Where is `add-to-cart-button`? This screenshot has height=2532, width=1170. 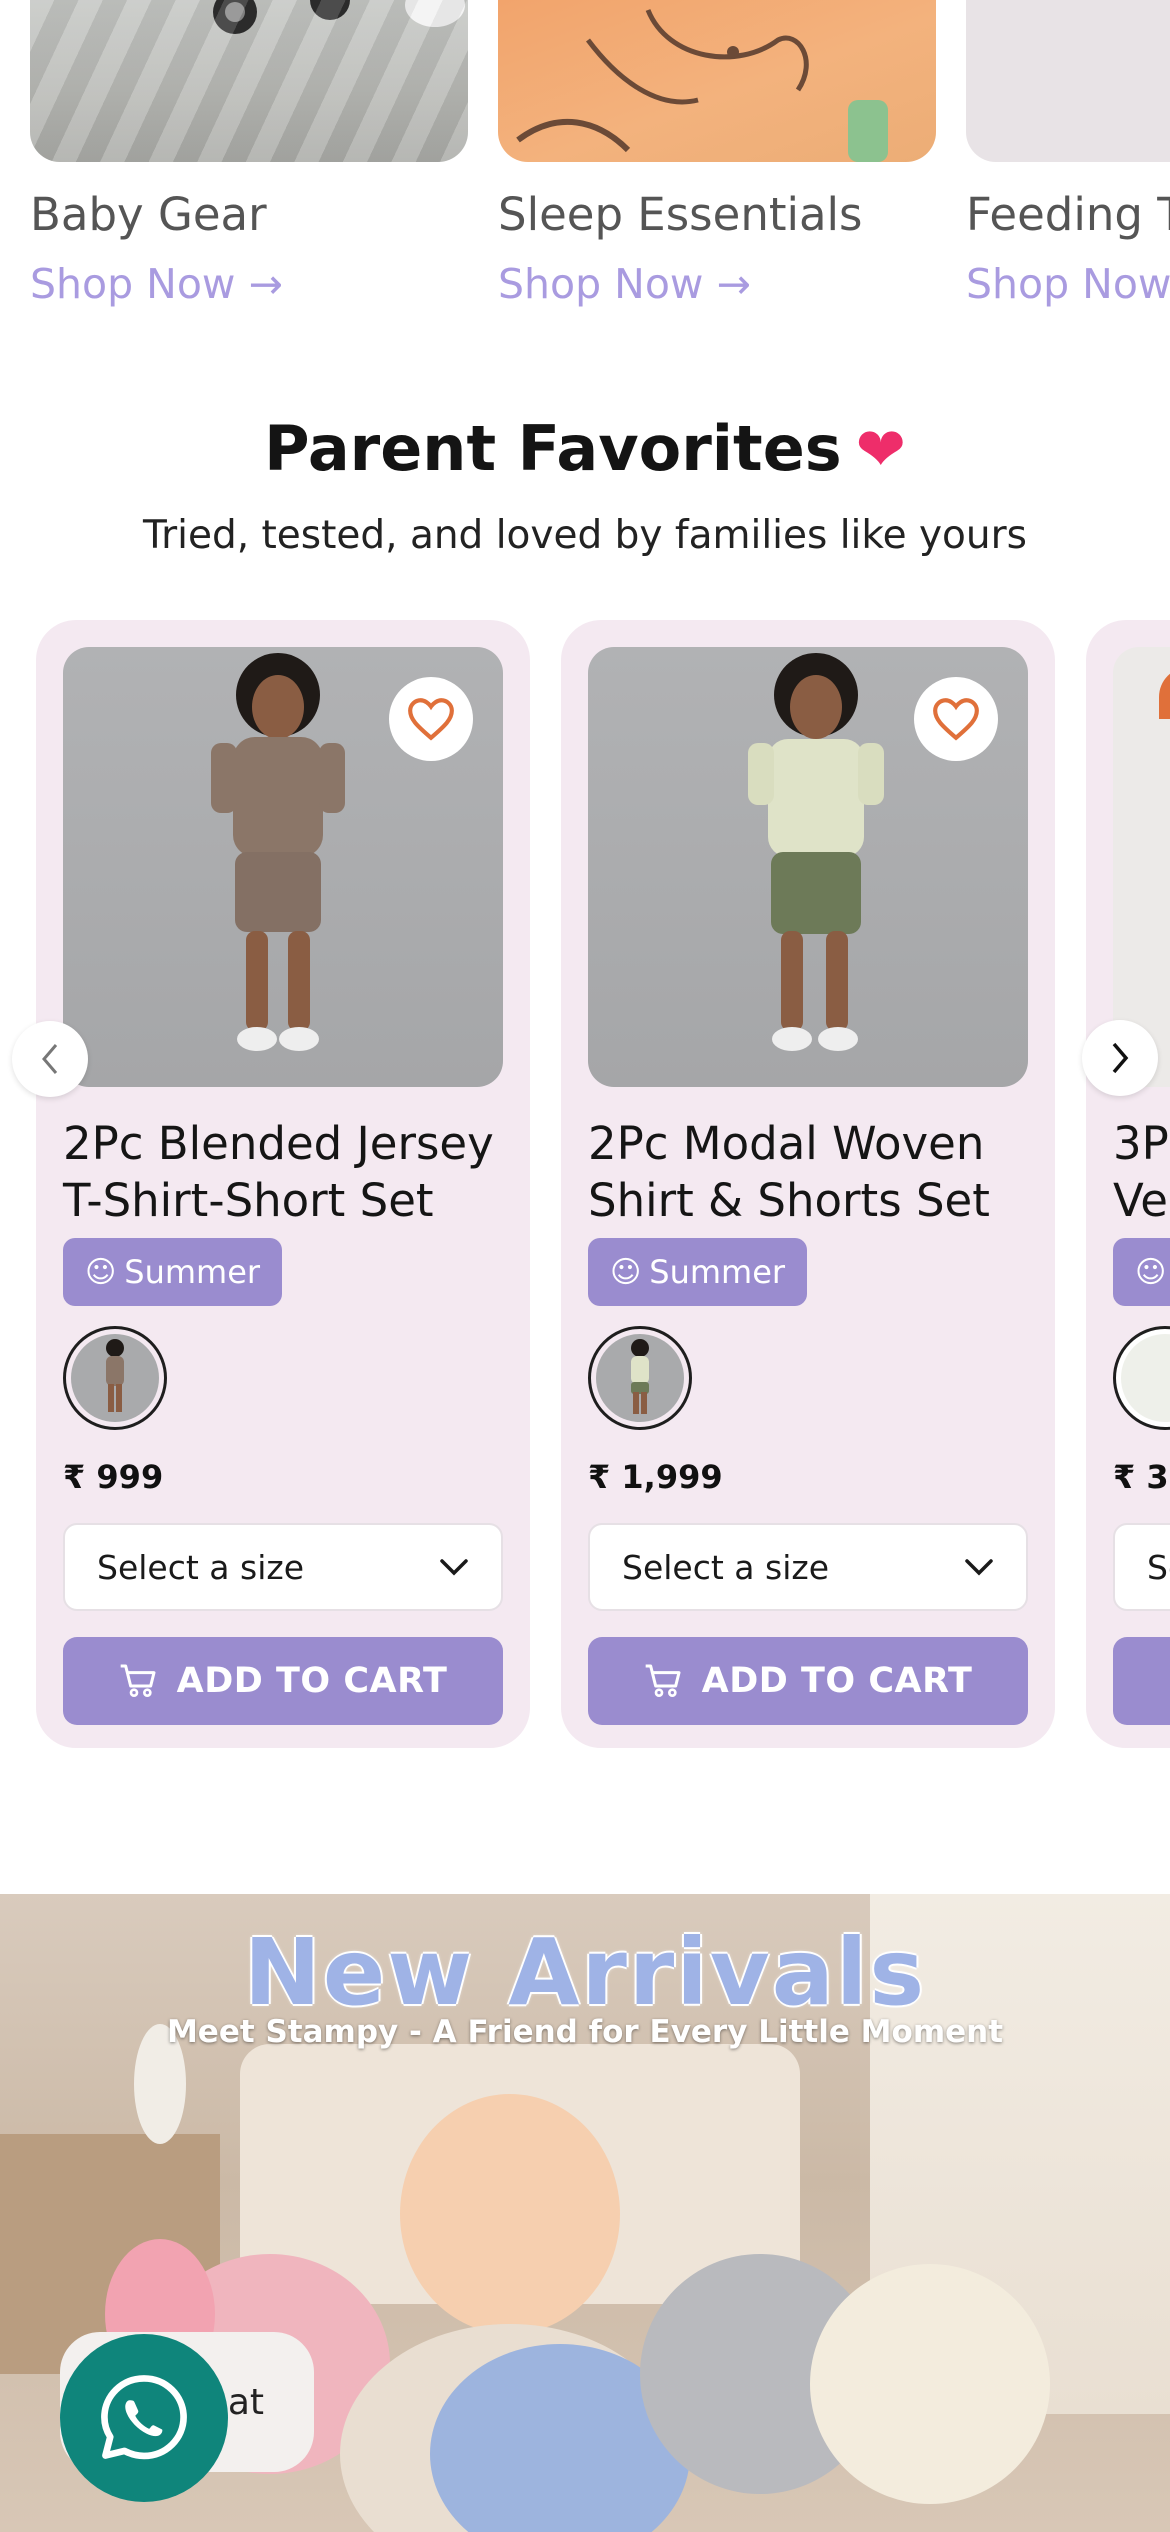 add-to-cart-button is located at coordinates (1141, 1681).